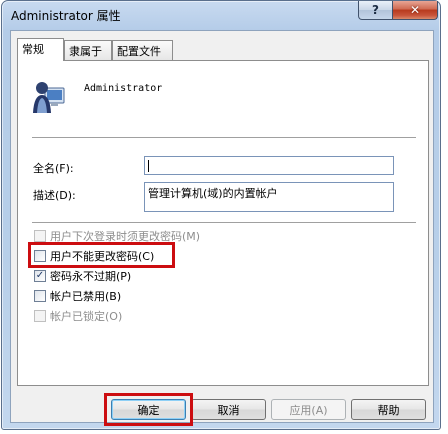  I want to click on password-never-expires-label: 密码永不过期(P), so click(91, 276).